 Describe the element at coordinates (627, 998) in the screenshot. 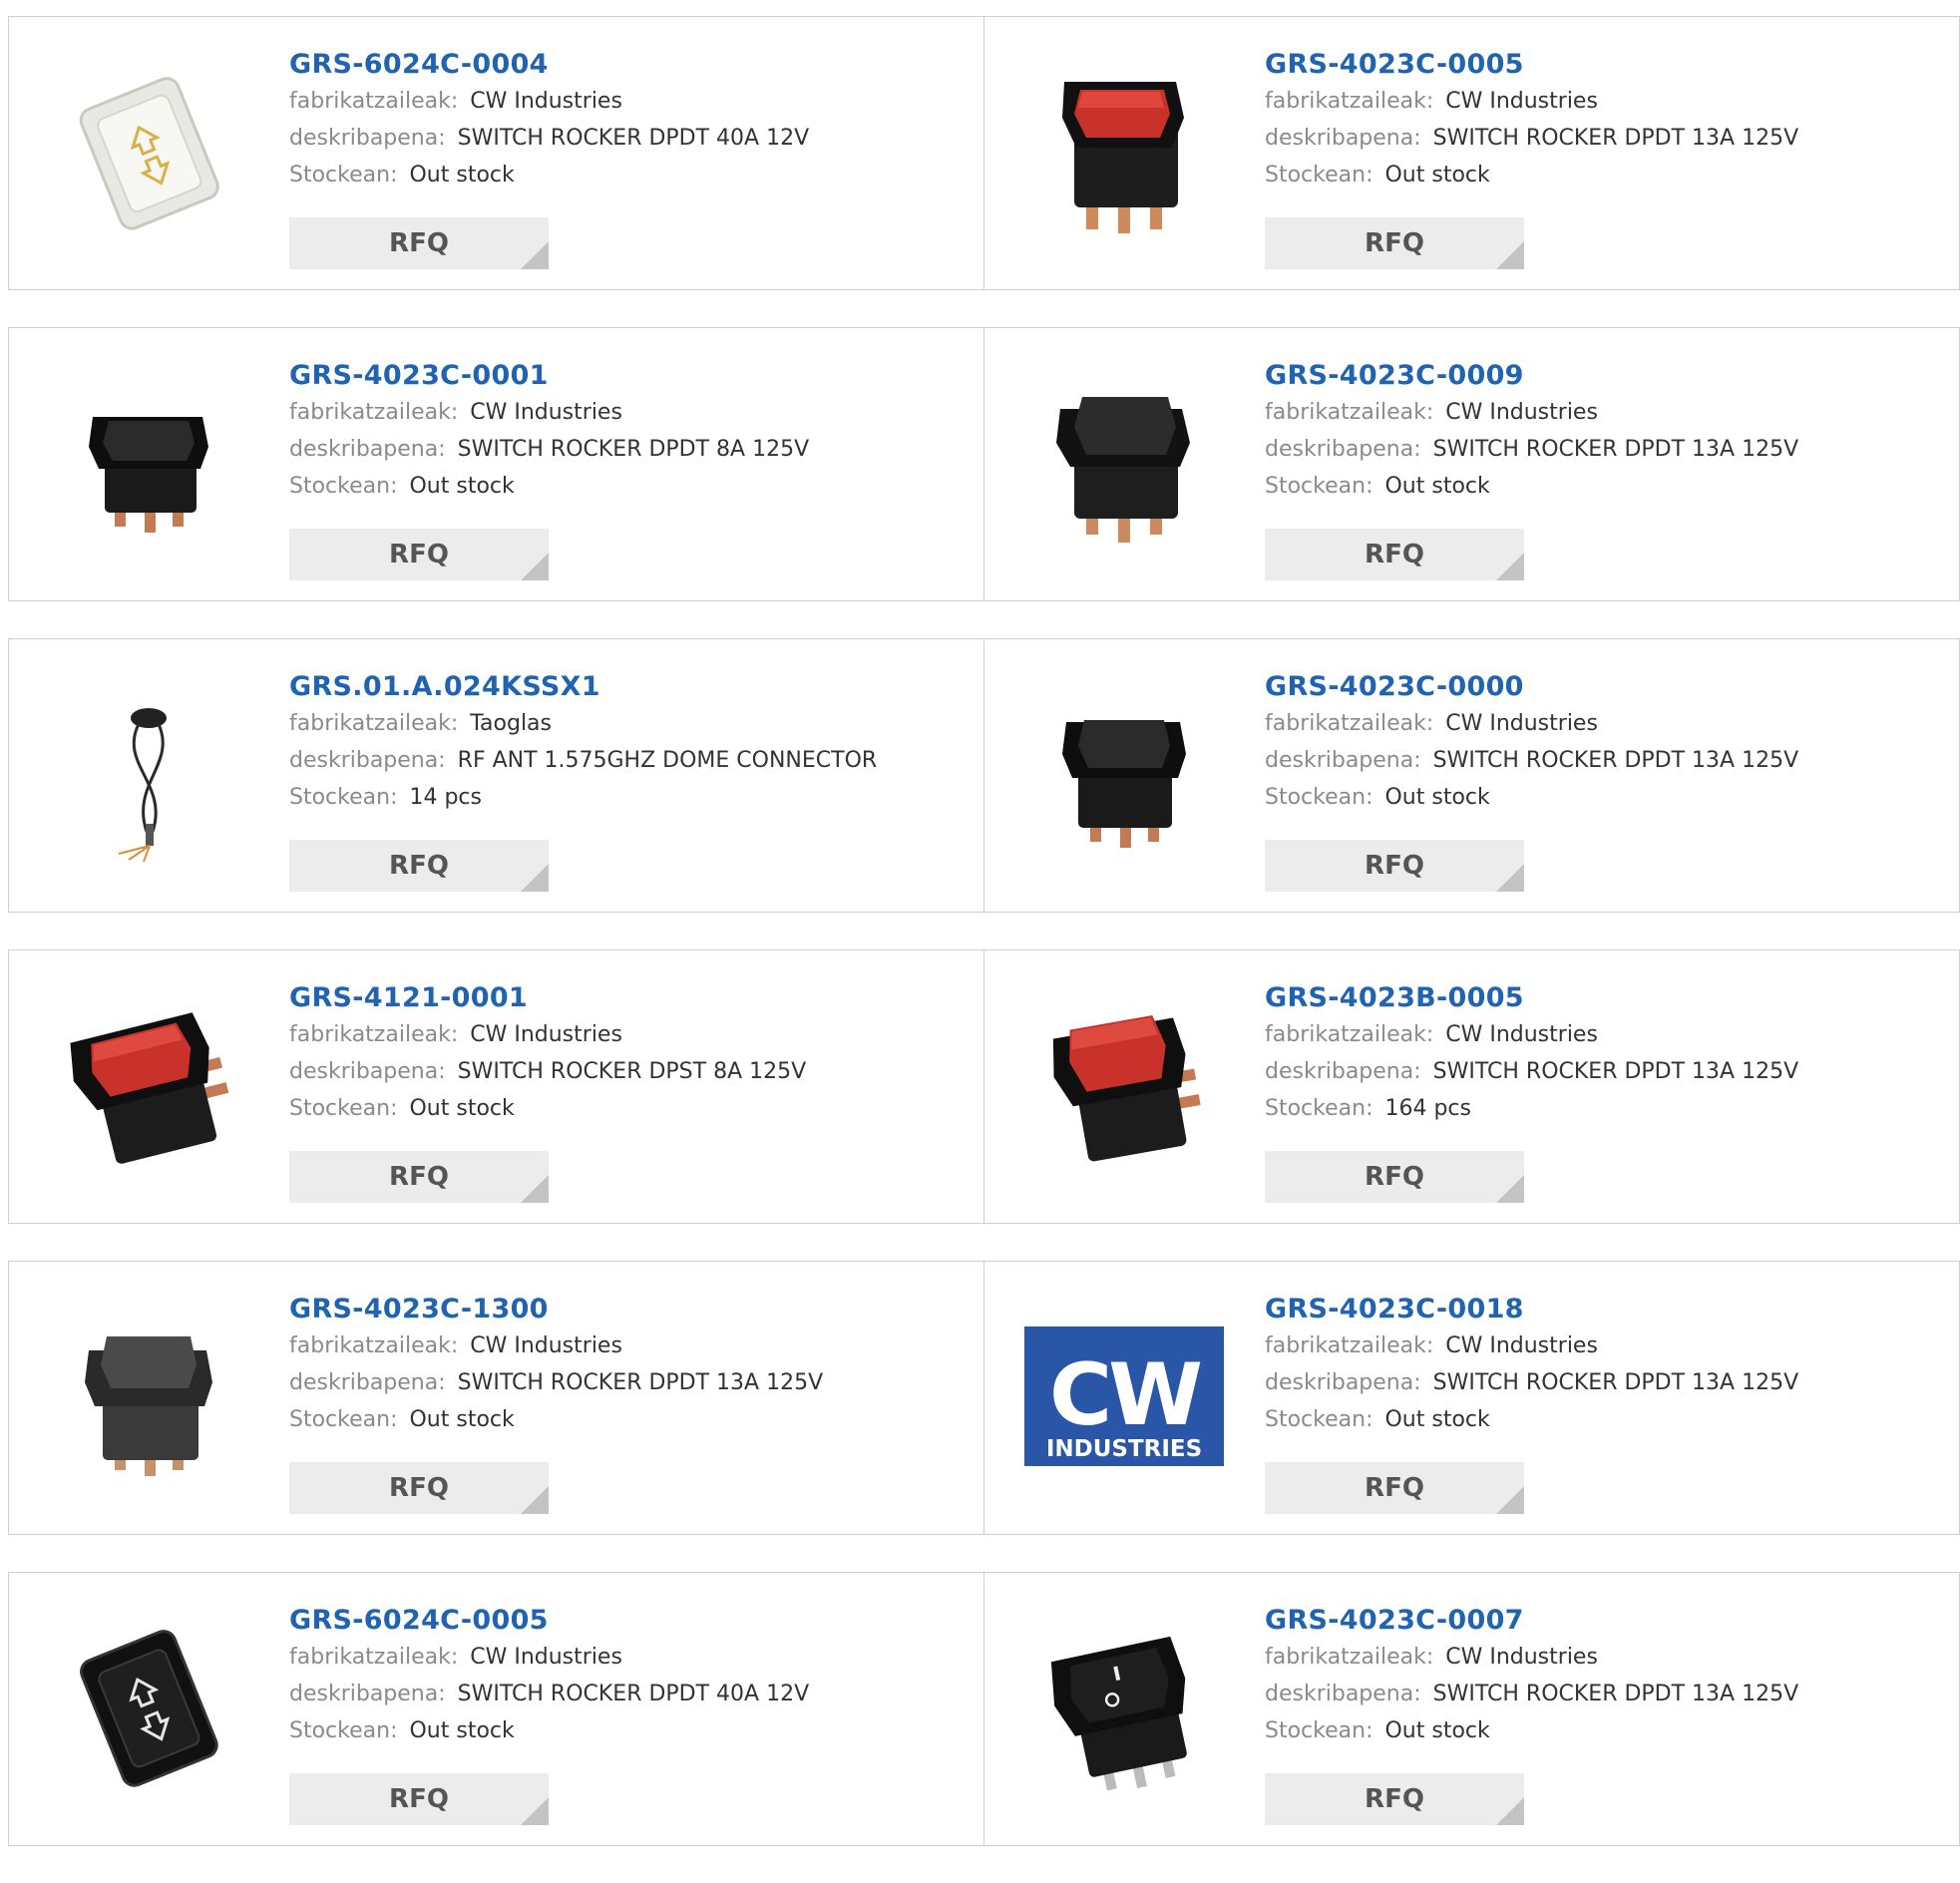

I see `part-number-link: GRS-4121-0001` at that location.